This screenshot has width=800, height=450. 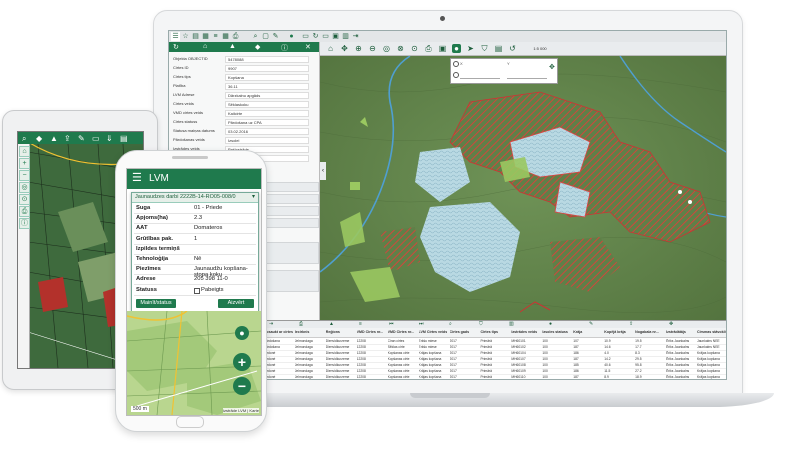 I want to click on draw-icon: ▣, so click(x=442, y=48).